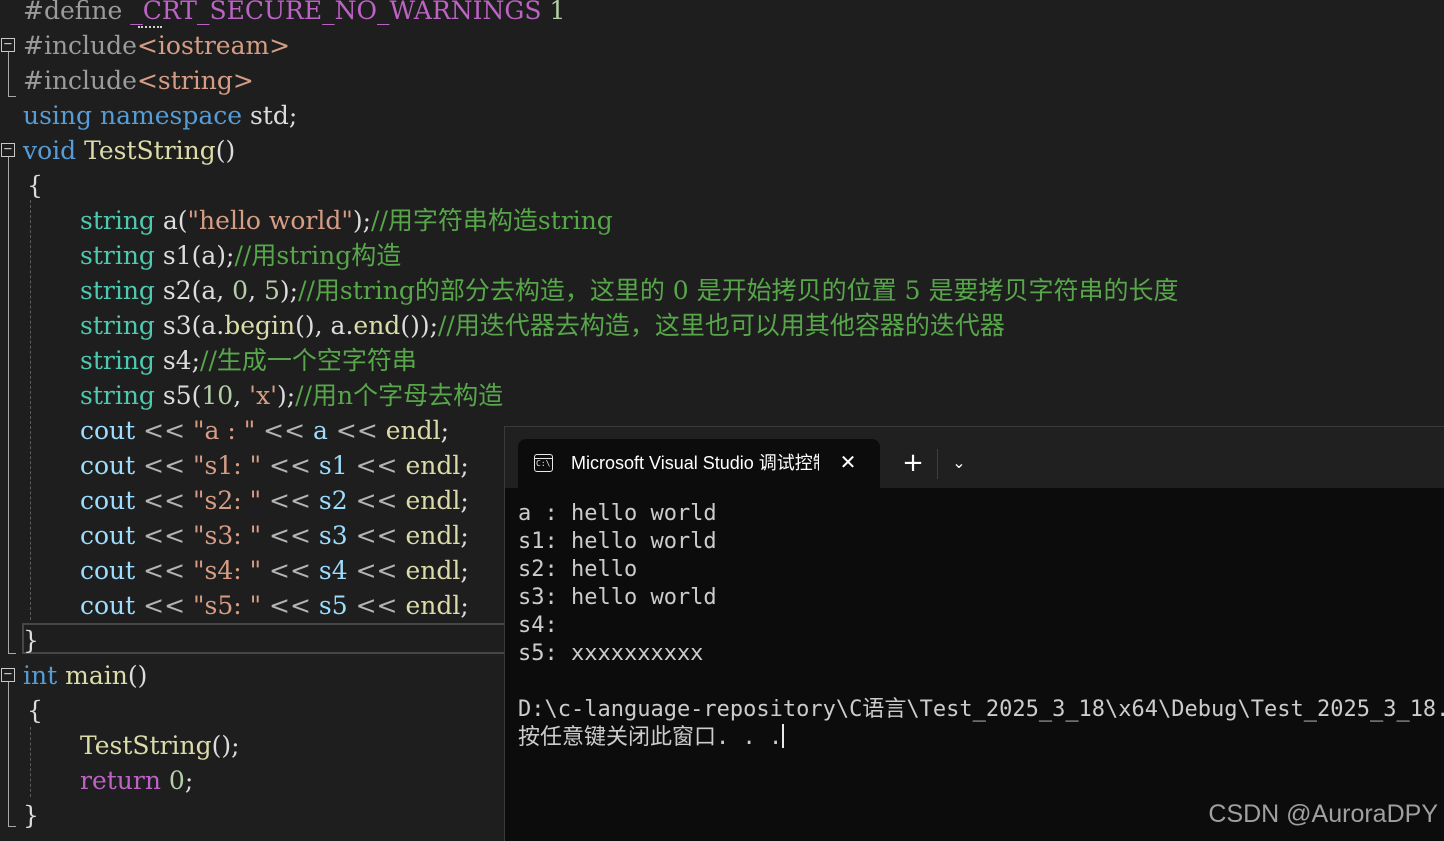 This screenshot has width=1444, height=841. I want to click on console-output-line: s2: hello, so click(578, 569).